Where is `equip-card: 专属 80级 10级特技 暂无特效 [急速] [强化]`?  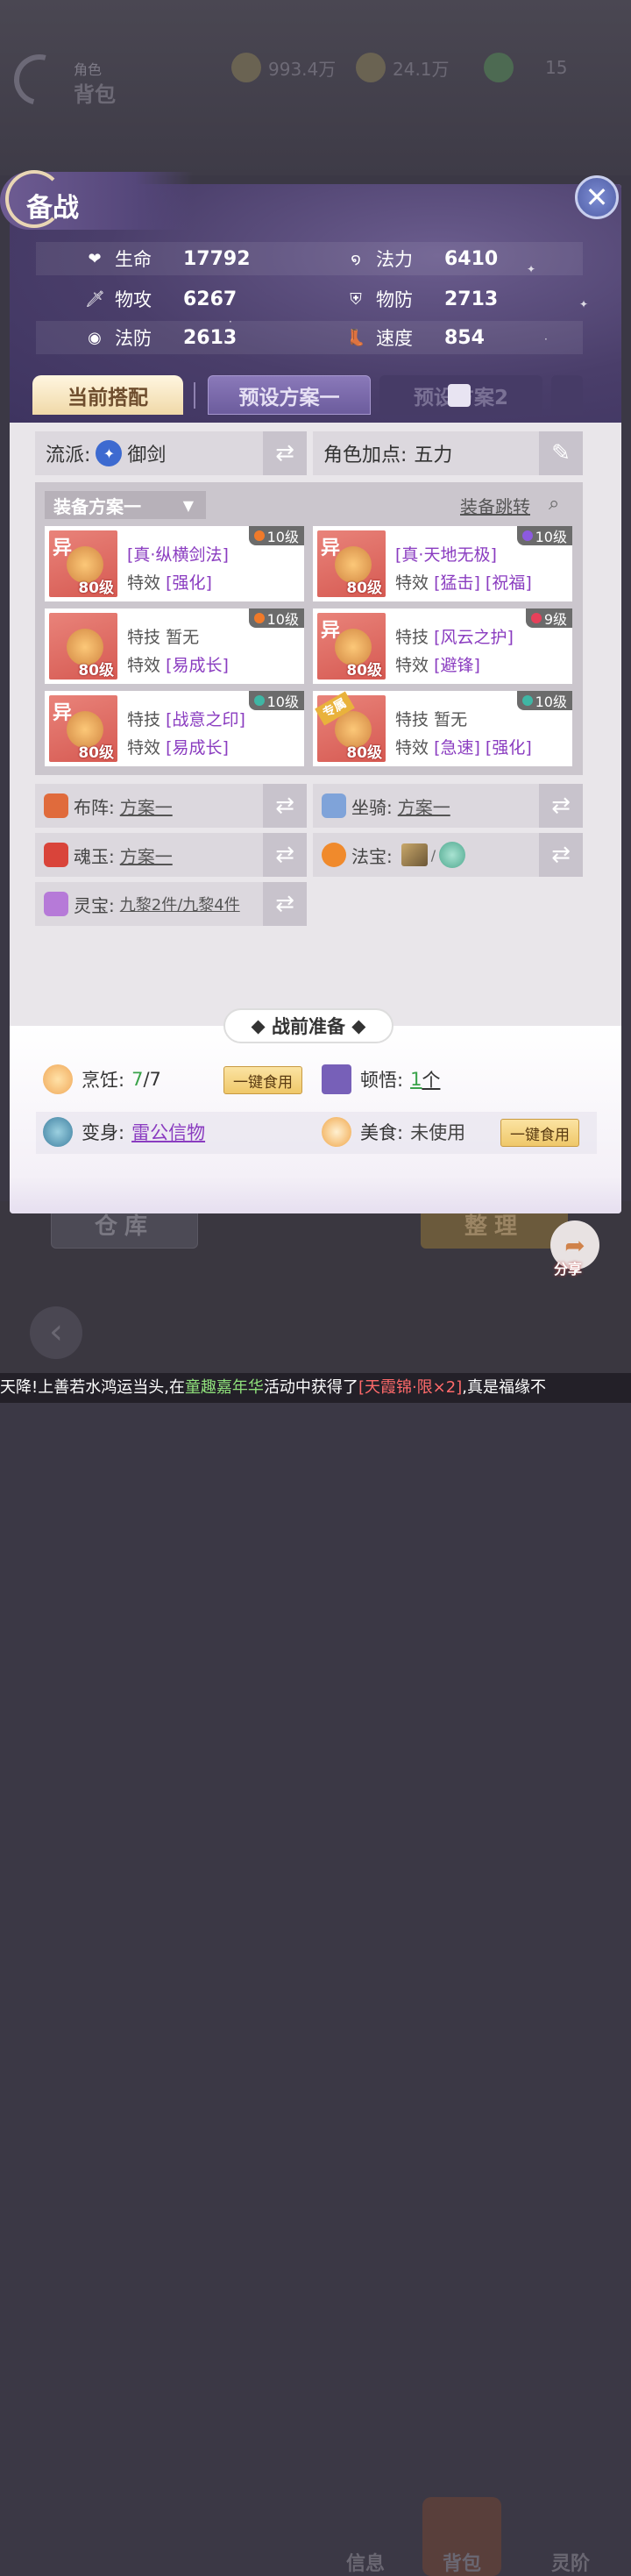 equip-card: 专属 80级 10级特技 暂无特效 [急速] [强化] is located at coordinates (442, 728).